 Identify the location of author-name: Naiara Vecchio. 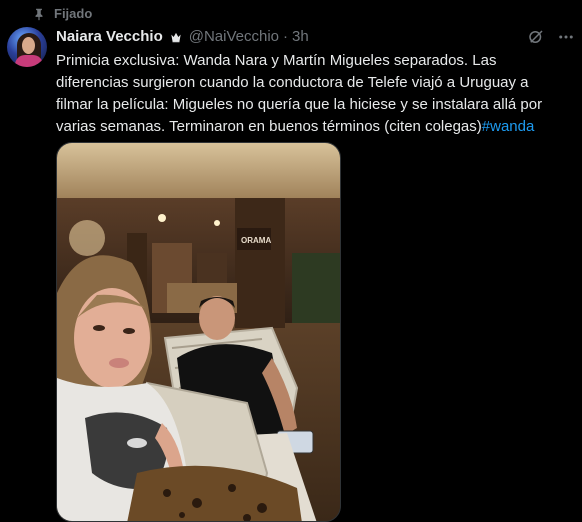
(109, 36).